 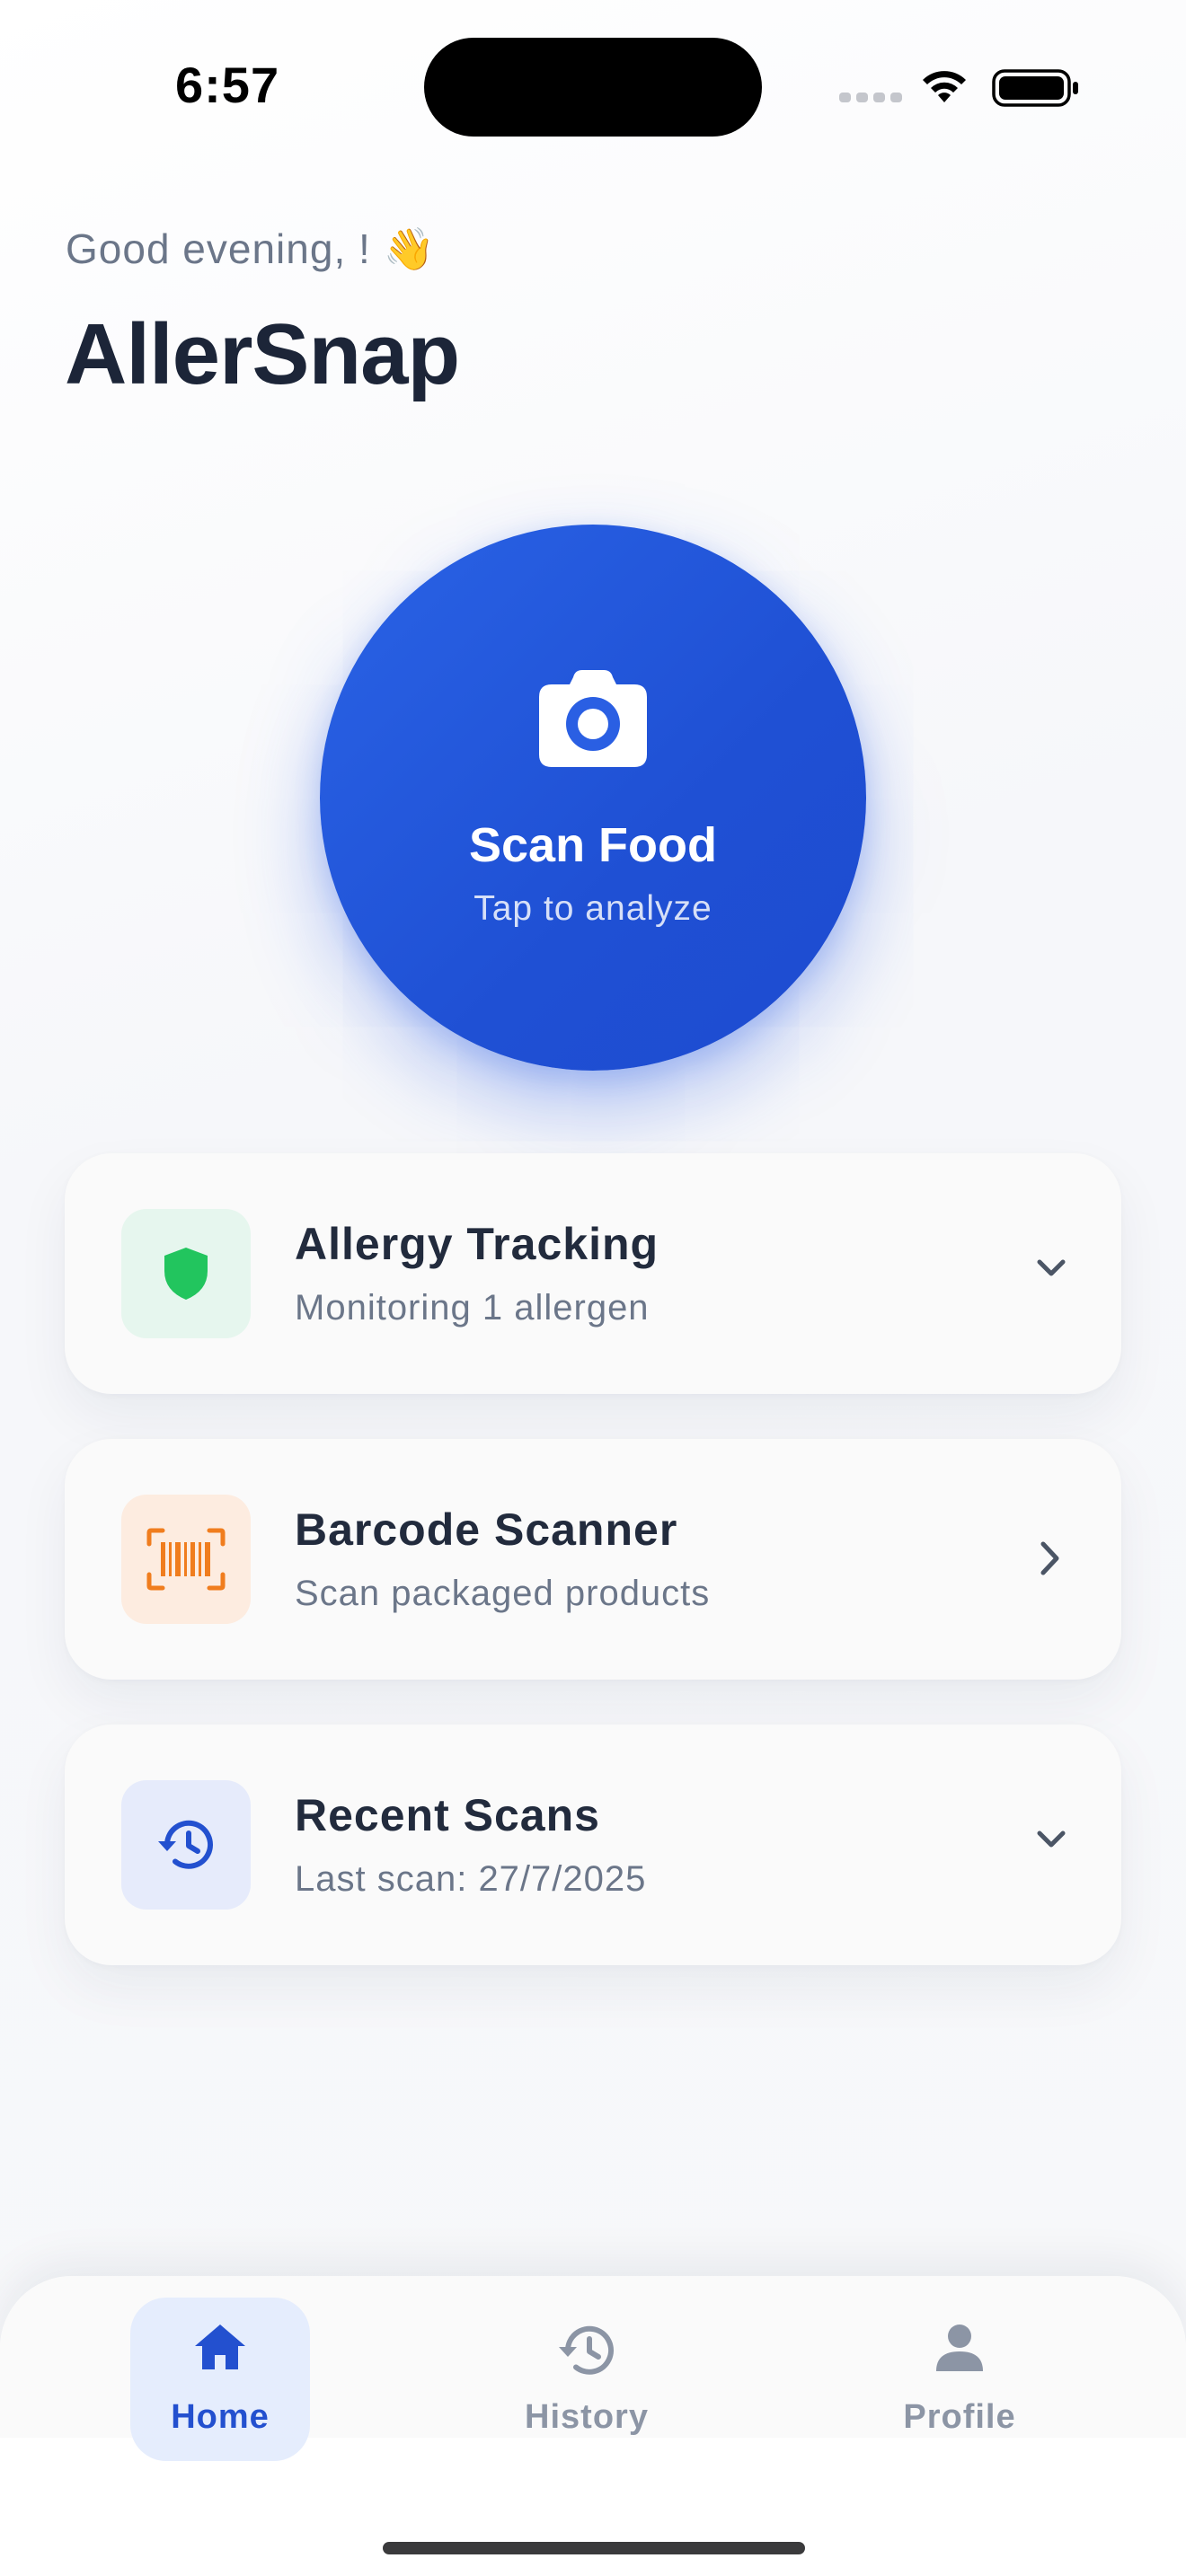 What do you see at coordinates (472, 1308) in the screenshot?
I see `allergy-tracking-subtitle: Monitoring 1 allergen` at bounding box center [472, 1308].